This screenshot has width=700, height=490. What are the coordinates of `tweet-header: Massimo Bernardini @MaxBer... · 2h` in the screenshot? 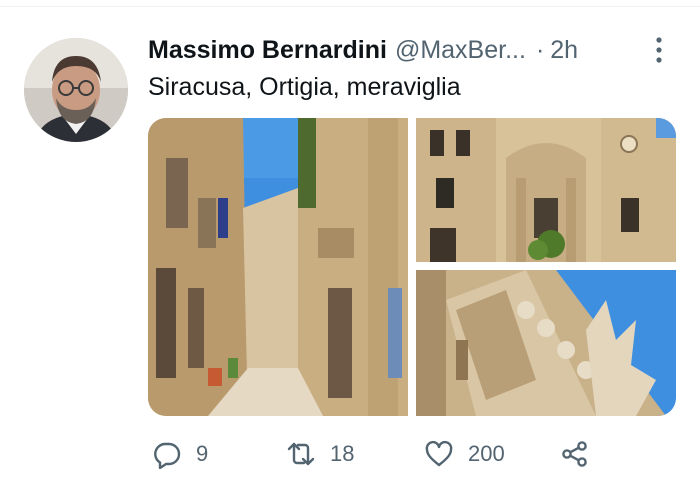 It's located at (413, 50).